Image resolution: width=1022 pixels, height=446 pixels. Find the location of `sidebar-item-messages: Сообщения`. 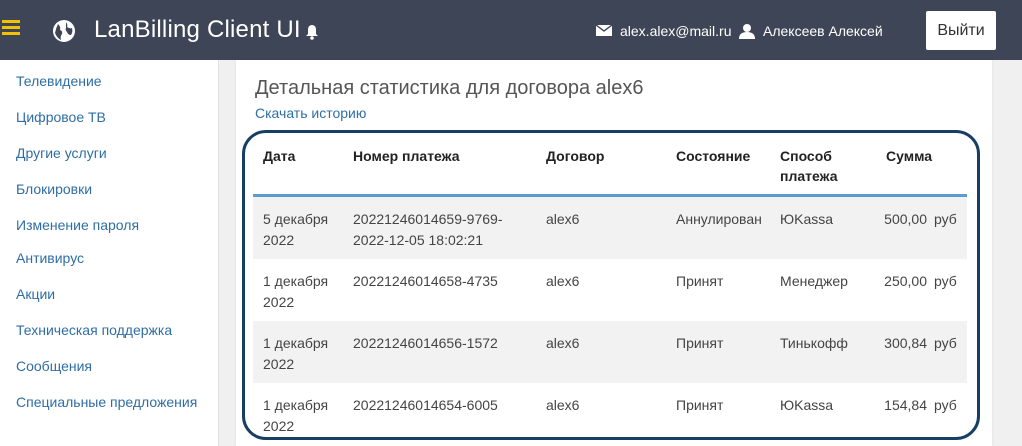

sidebar-item-messages: Сообщения is located at coordinates (54, 366).